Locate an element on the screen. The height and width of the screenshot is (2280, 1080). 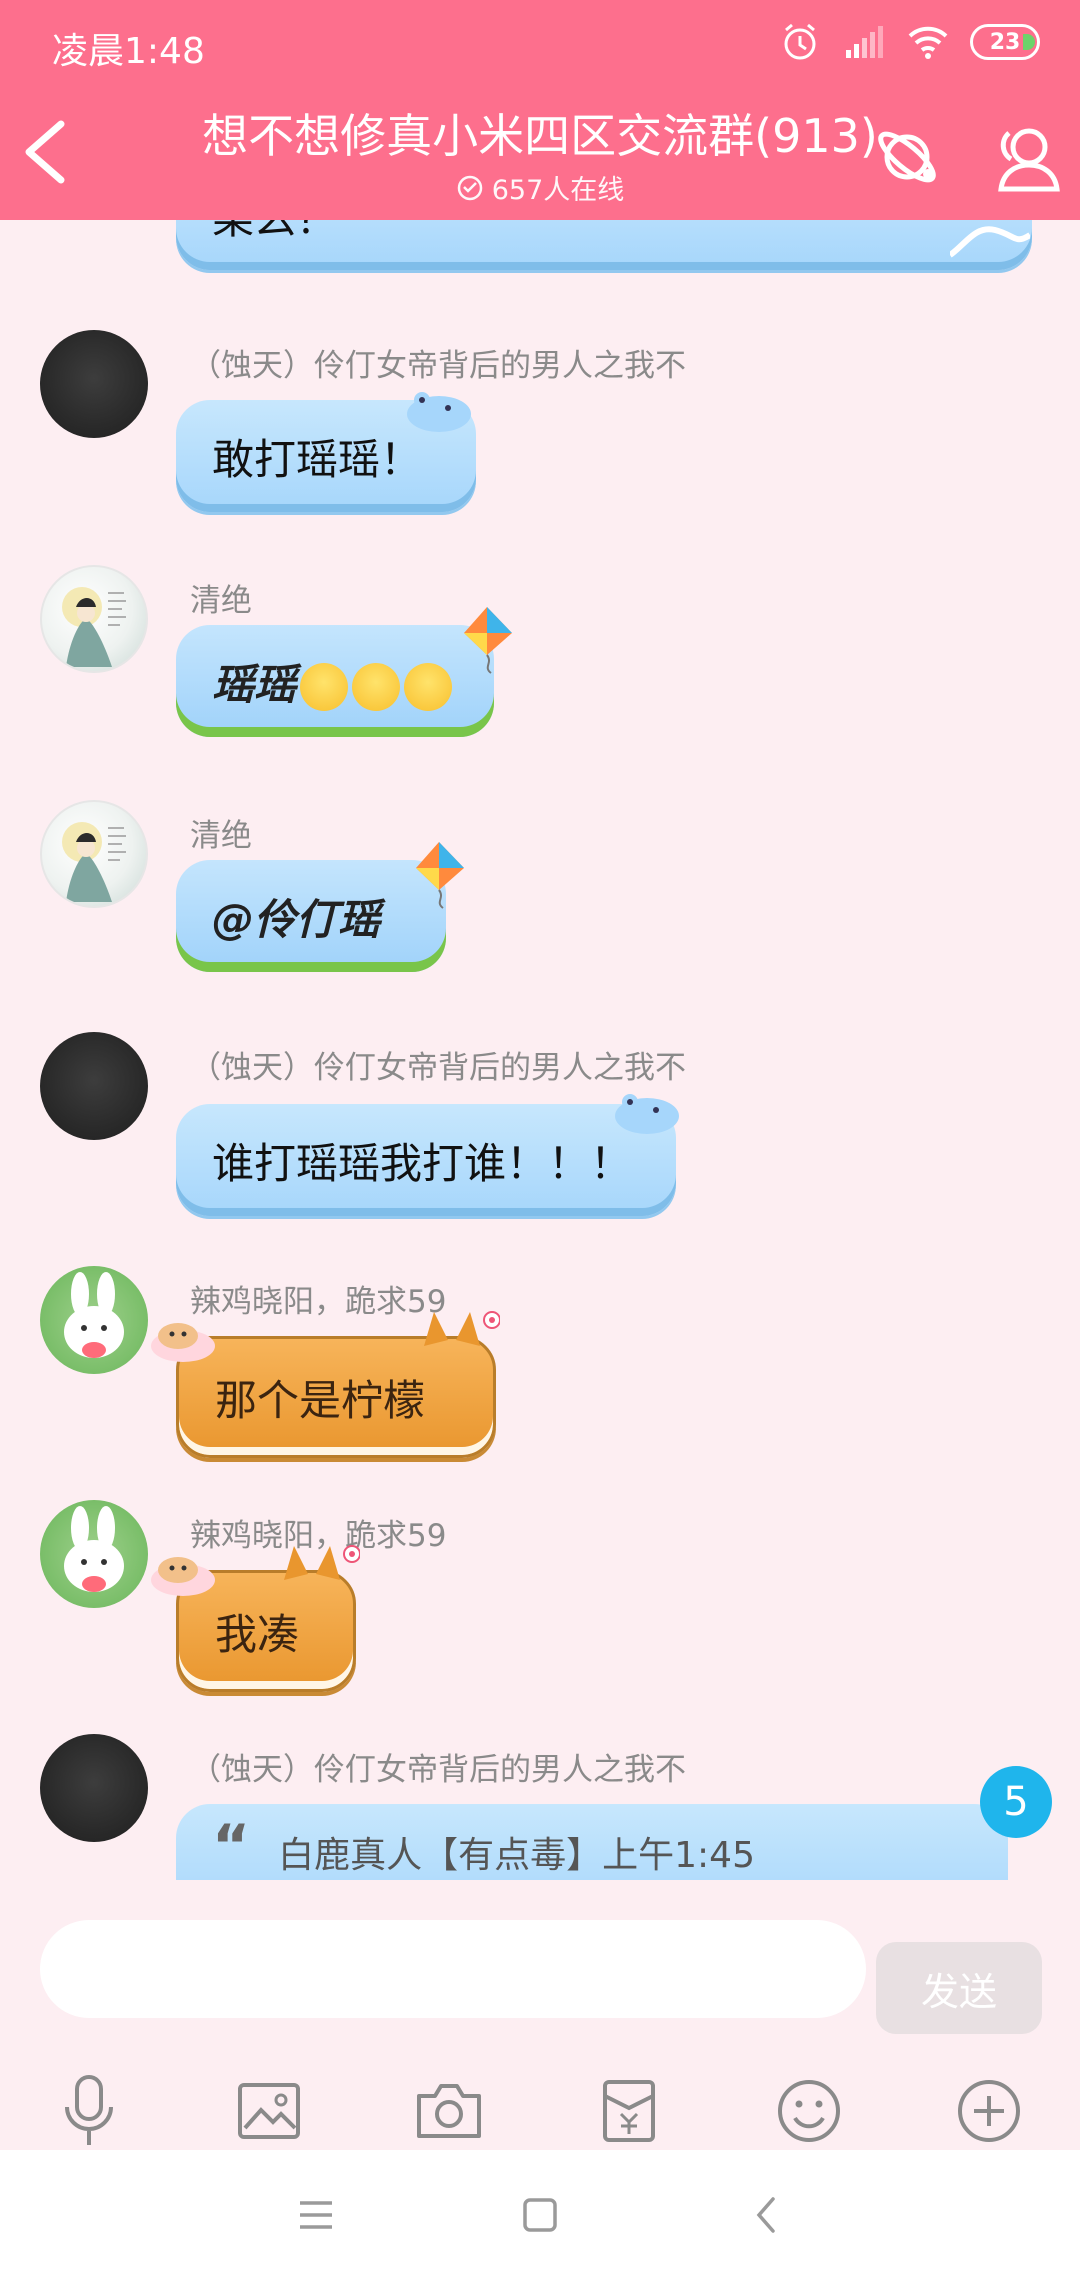
image-icon is located at coordinates (269, 2111).